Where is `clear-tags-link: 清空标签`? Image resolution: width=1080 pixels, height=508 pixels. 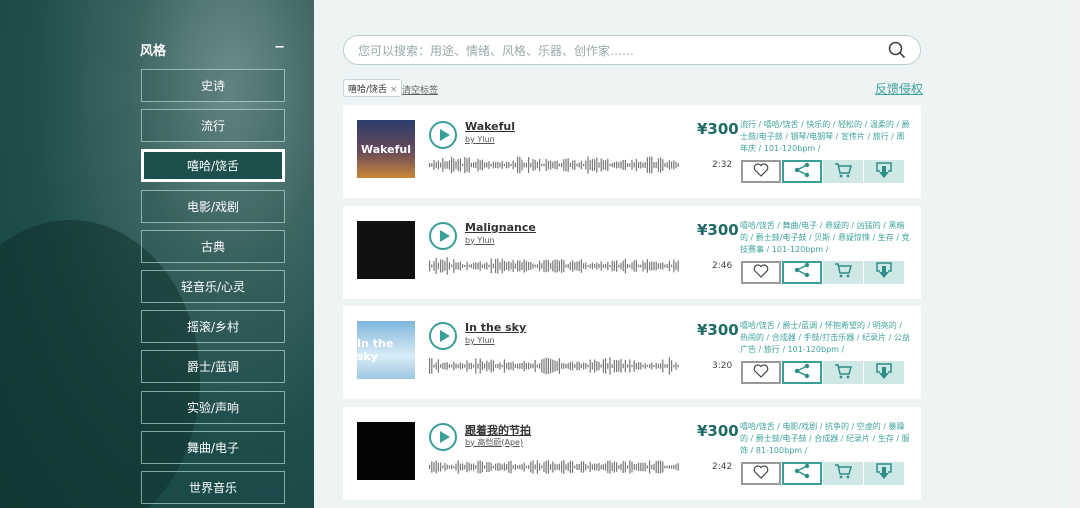 clear-tags-link: 清空标签 is located at coordinates (420, 89).